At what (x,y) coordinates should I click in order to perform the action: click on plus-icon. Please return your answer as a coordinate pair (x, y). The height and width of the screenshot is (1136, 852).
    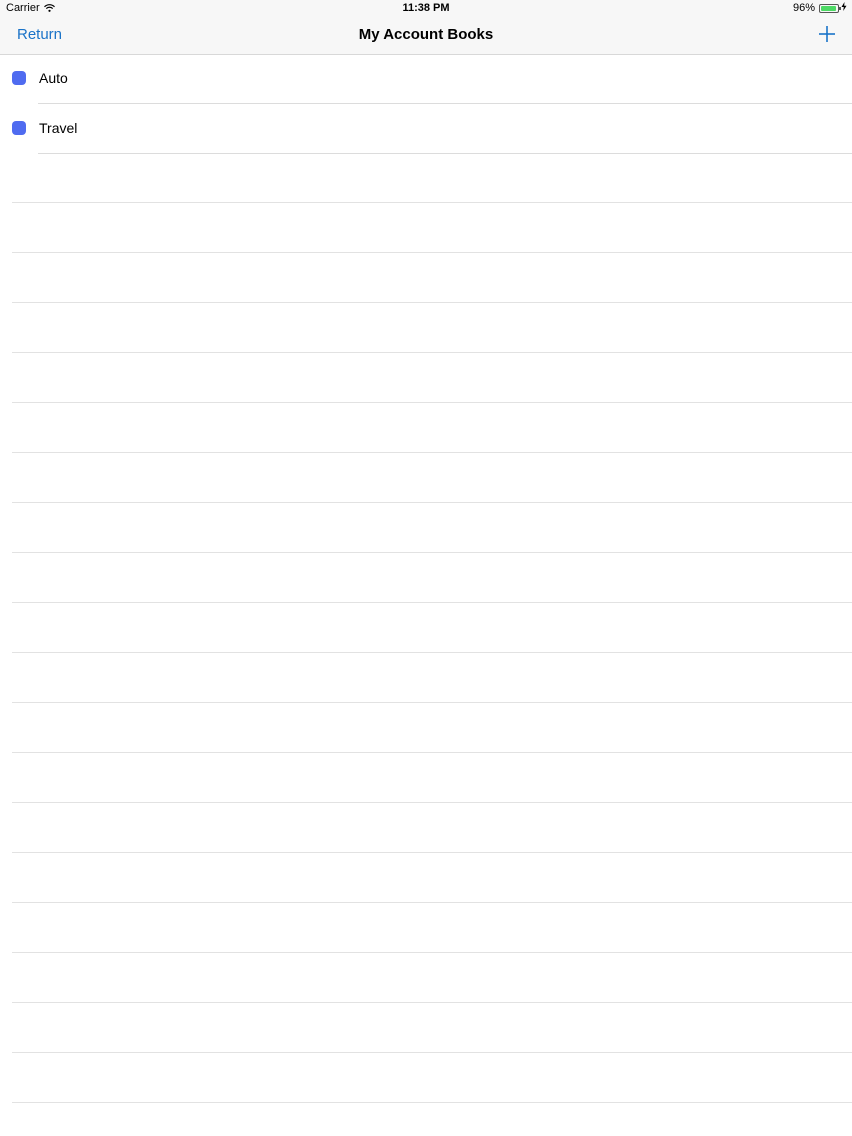
    Looking at the image, I should click on (827, 34).